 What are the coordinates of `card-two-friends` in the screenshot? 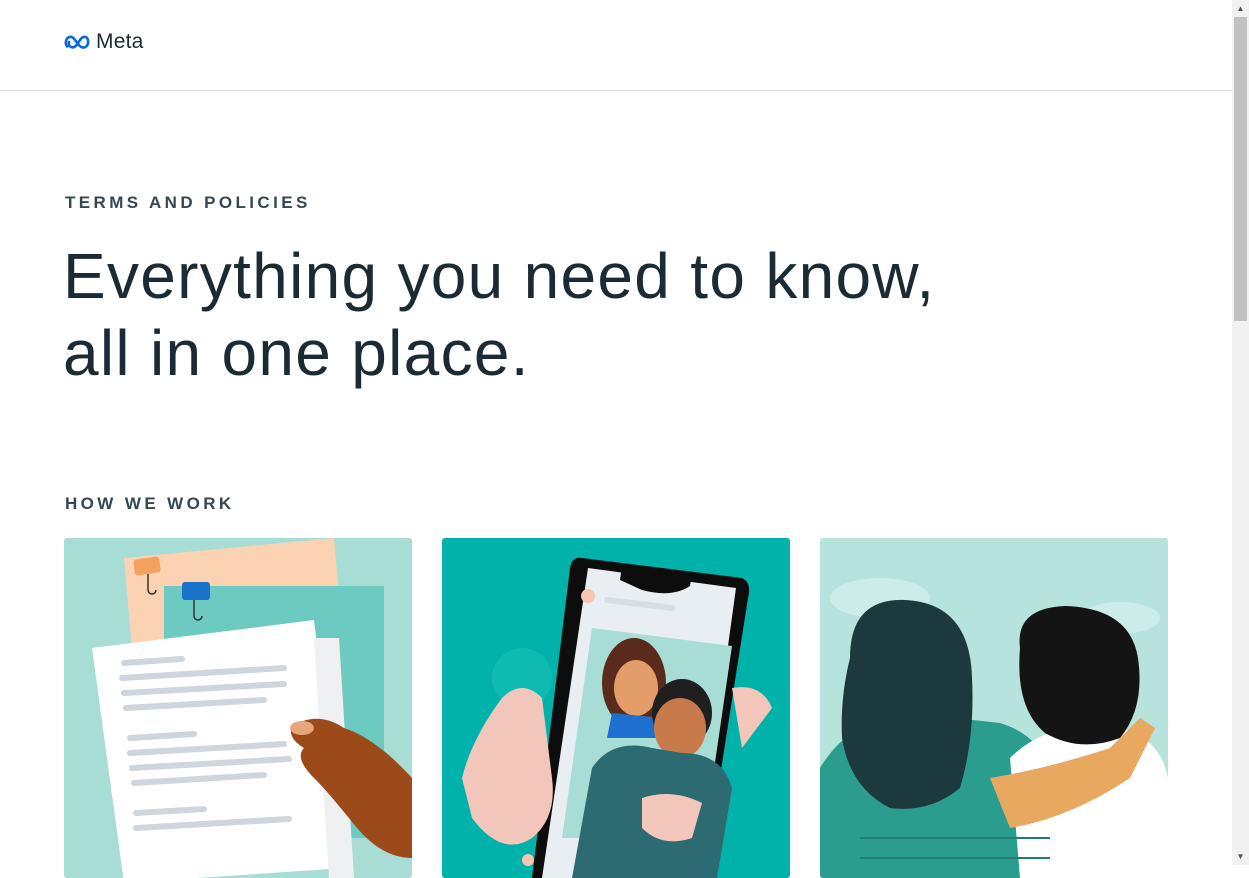 It's located at (994, 708).